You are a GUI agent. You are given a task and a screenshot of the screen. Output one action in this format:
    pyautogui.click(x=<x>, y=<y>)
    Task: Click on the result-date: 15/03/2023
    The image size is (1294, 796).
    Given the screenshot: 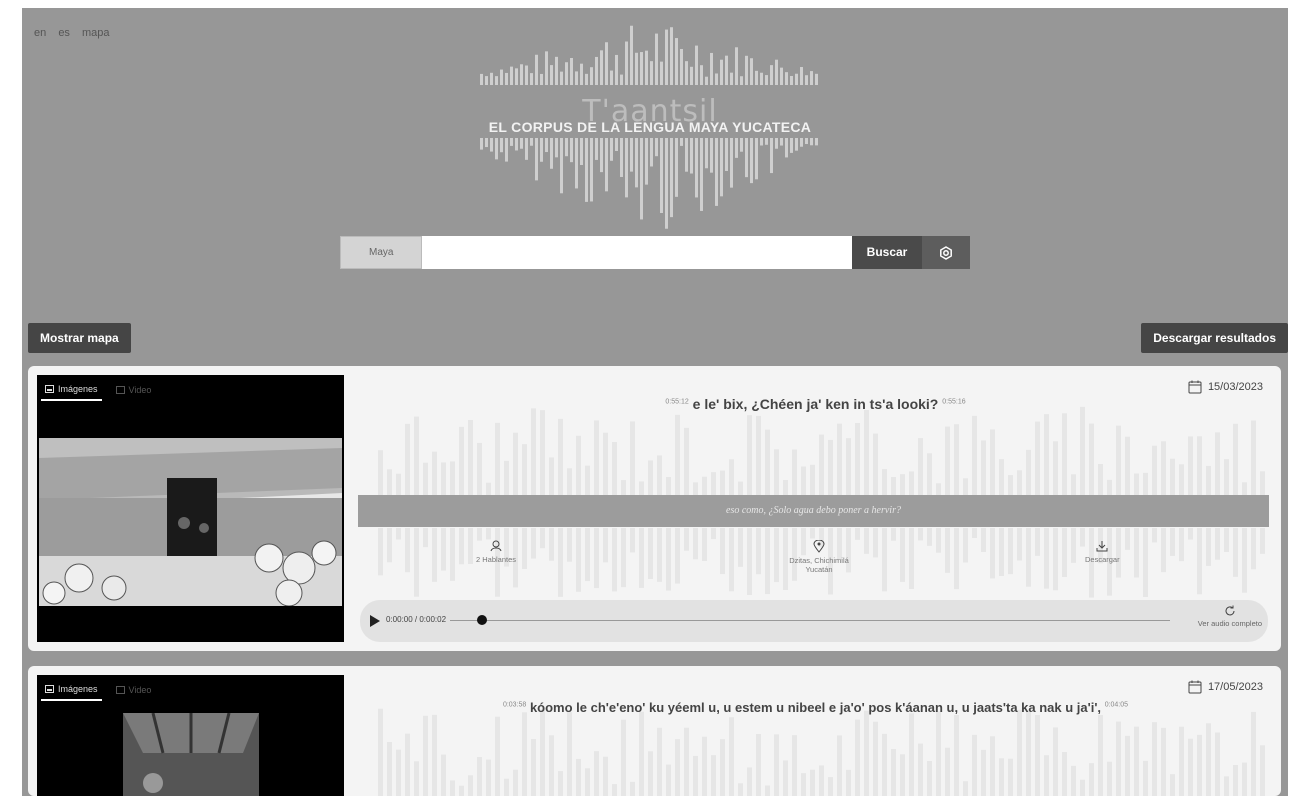 What is the action you would take?
    pyautogui.click(x=1225, y=387)
    